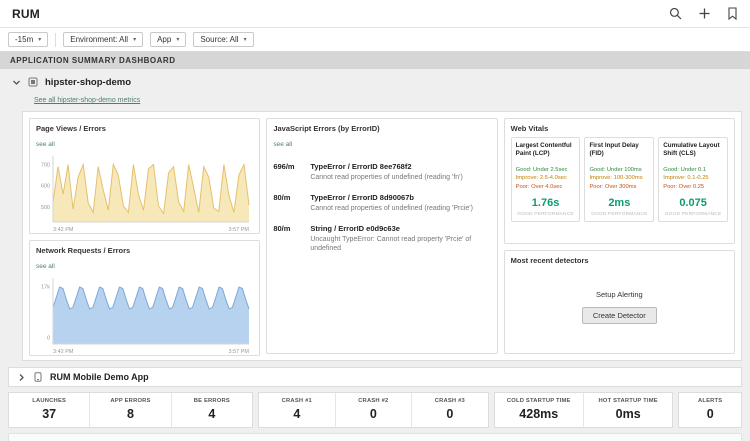  Describe the element at coordinates (168, 39) in the screenshot. I see `app-filter: App ▾` at that location.